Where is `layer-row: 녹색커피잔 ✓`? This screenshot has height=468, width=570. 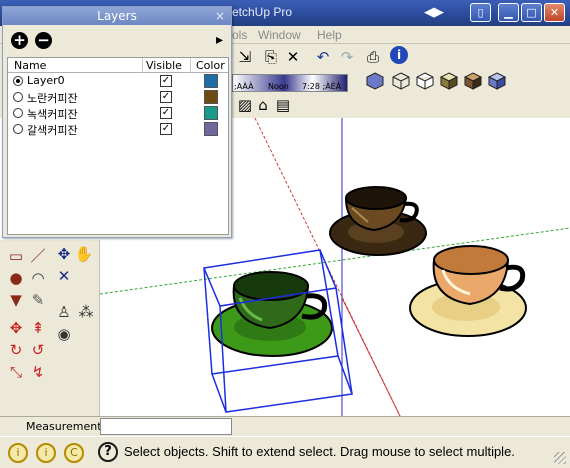
layer-row: 녹색커피잔 ✓ is located at coordinates (118, 113).